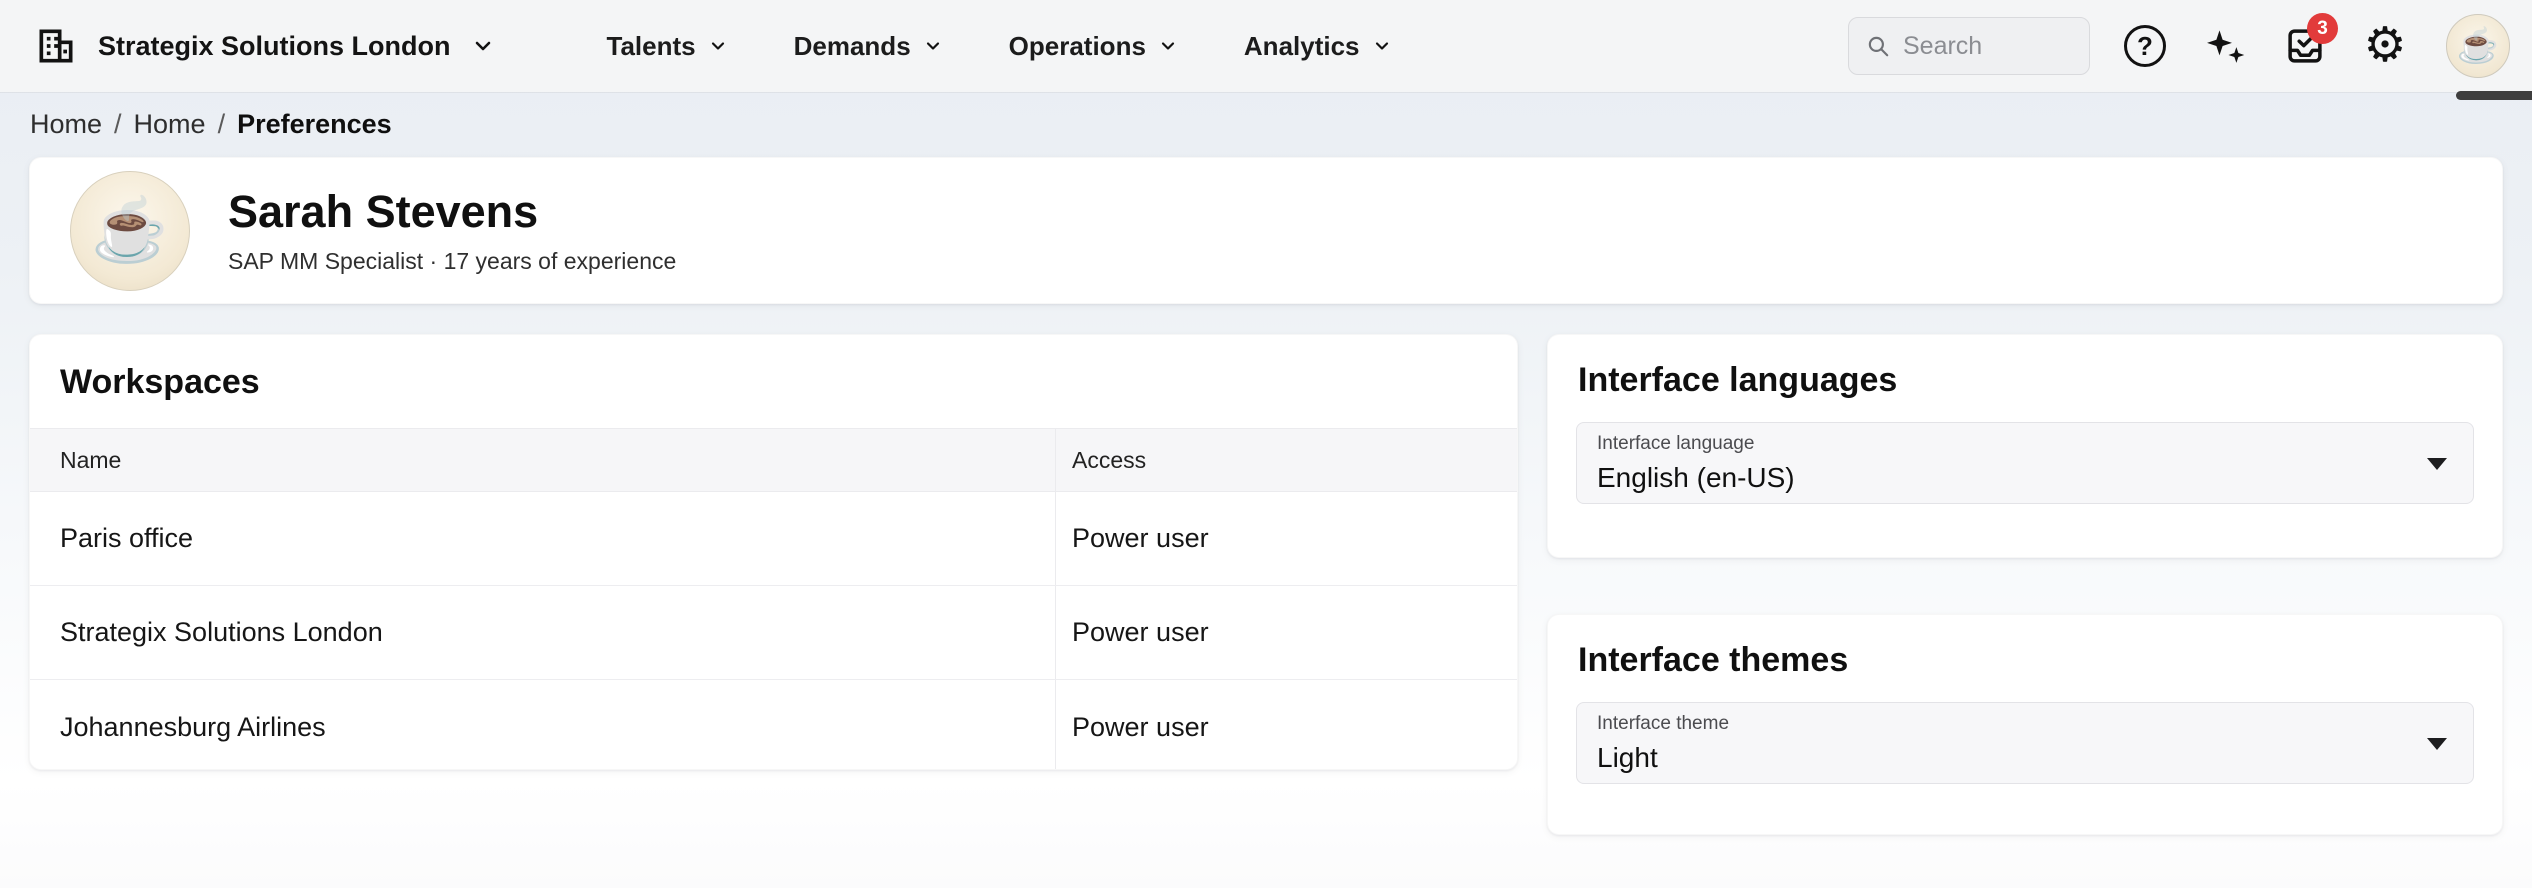 This screenshot has width=2532, height=888. I want to click on ai-assistant-button, so click(2225, 46).